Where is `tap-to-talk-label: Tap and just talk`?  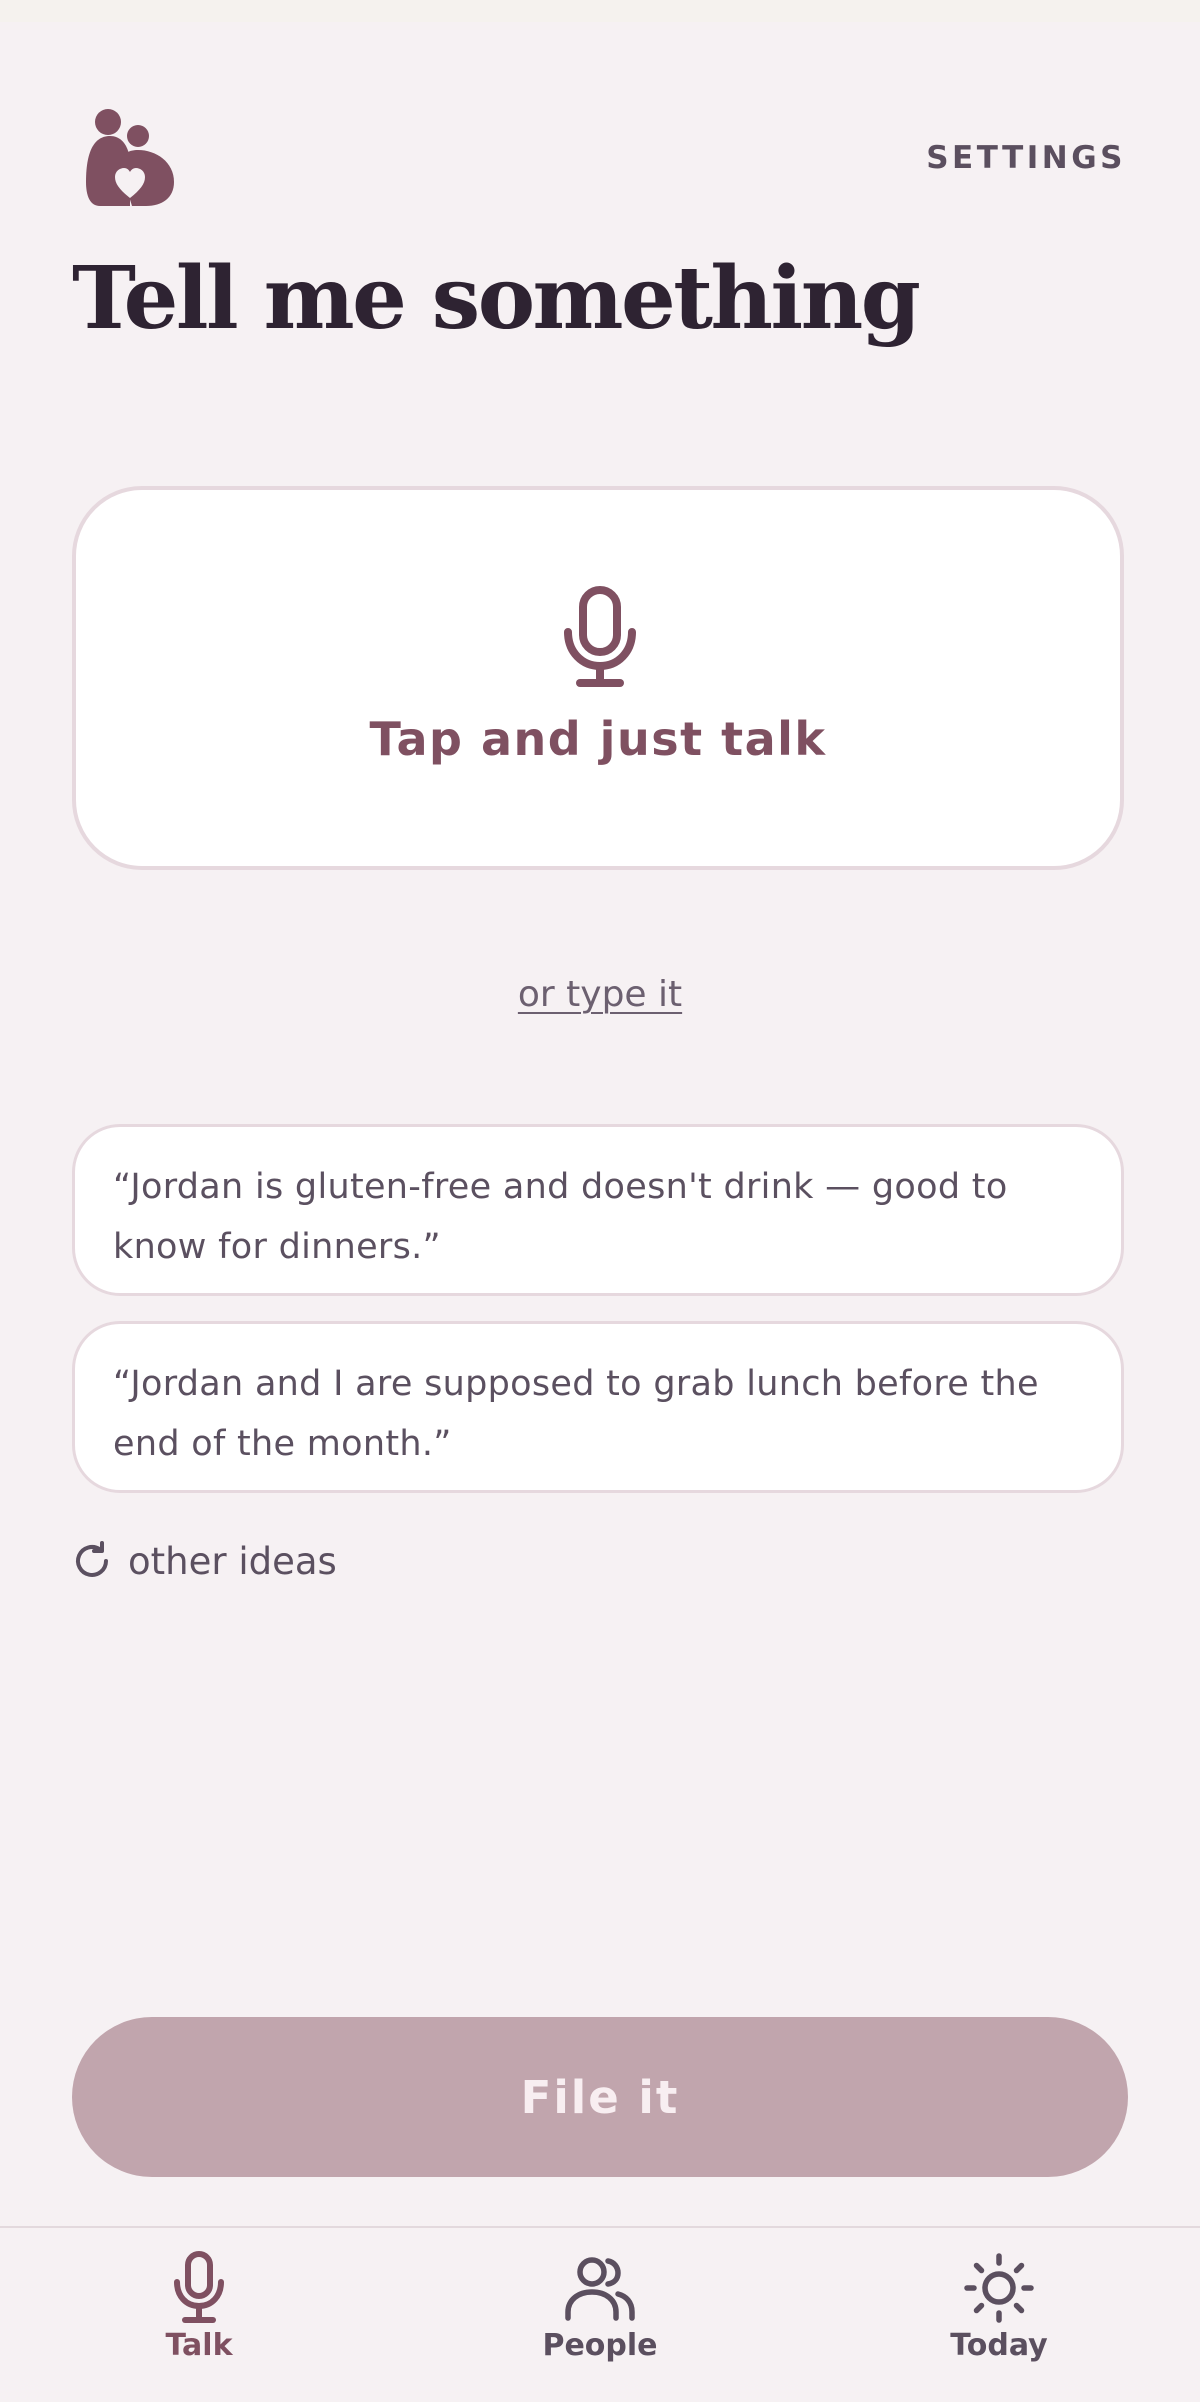 tap-to-talk-label: Tap and just talk is located at coordinates (598, 739).